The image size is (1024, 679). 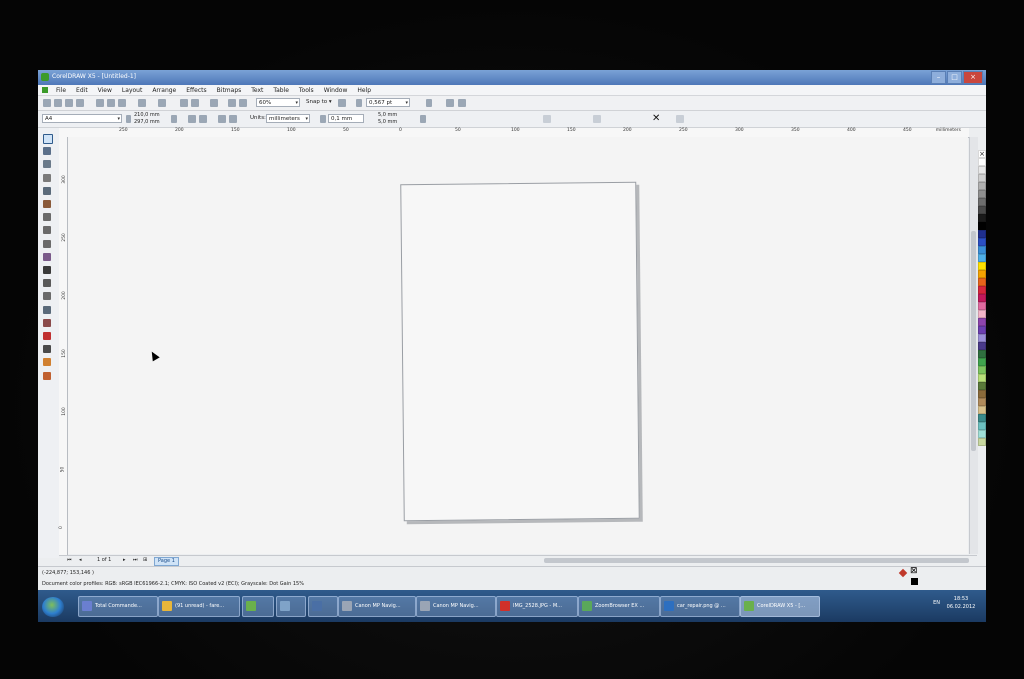 I want to click on table-tool-icon, so click(x=47, y=283).